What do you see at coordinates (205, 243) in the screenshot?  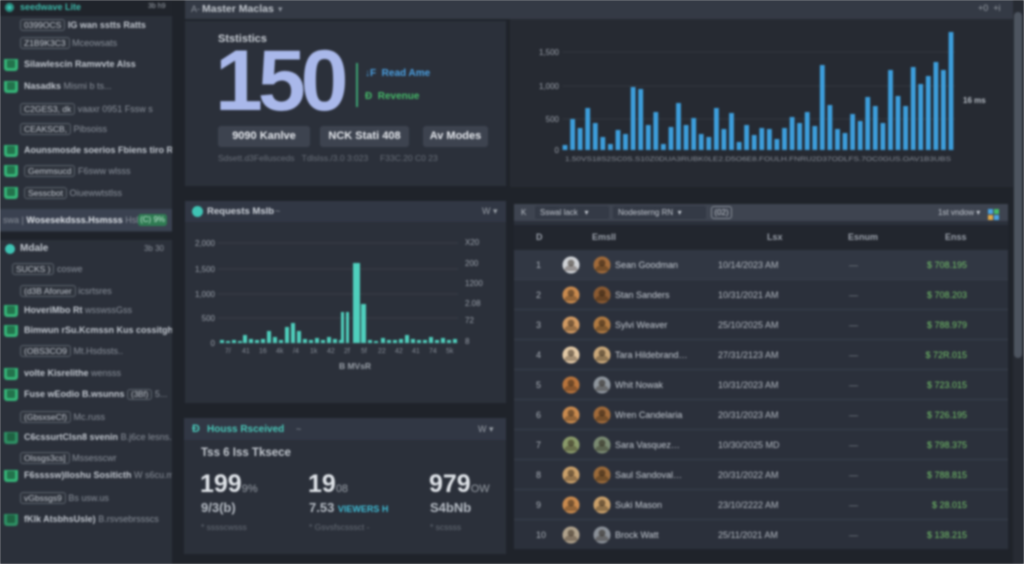 I see `svg-text: 2,000` at bounding box center [205, 243].